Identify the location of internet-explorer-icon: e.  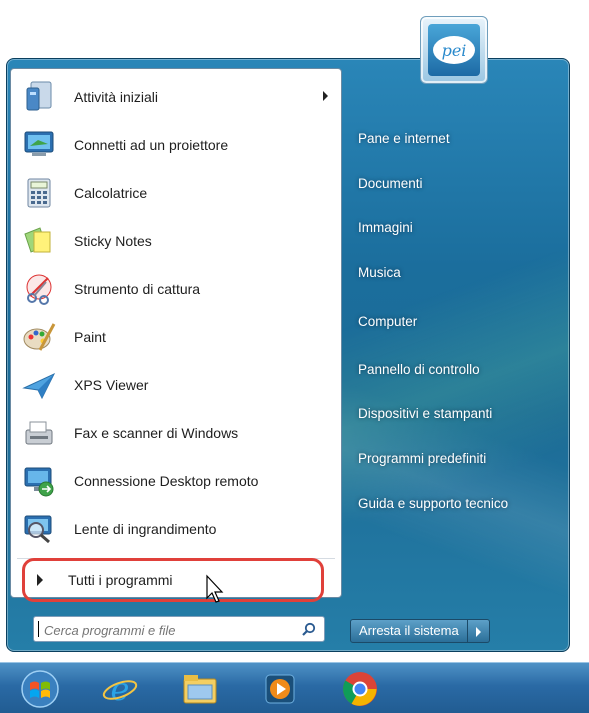
(120, 689).